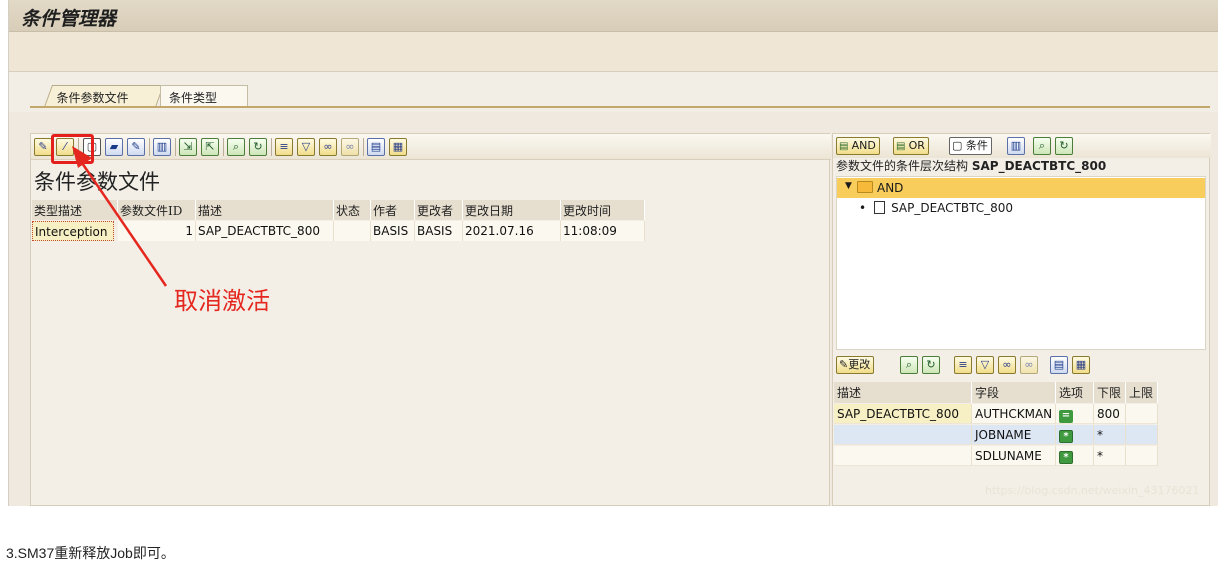  I want to click on param-print-icon: ▤, so click(1059, 365).